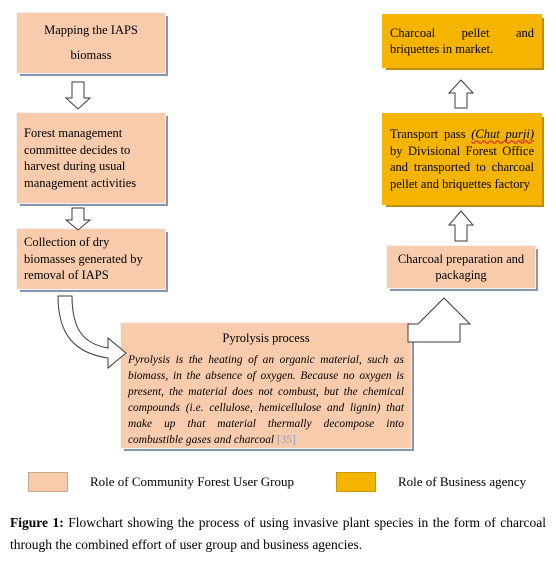  I want to click on pyrolysis-title: Pyrolysis process, so click(266, 338).